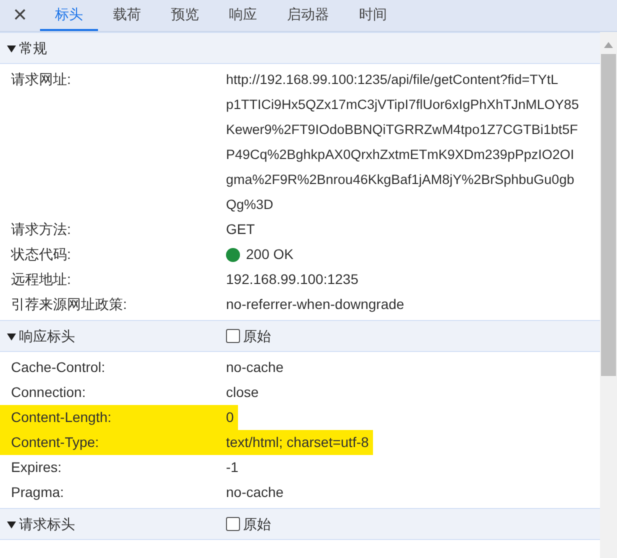 This screenshot has height=558, width=617. What do you see at coordinates (292, 279) in the screenshot?
I see `header-value: 192.168.99.100:1235` at bounding box center [292, 279].